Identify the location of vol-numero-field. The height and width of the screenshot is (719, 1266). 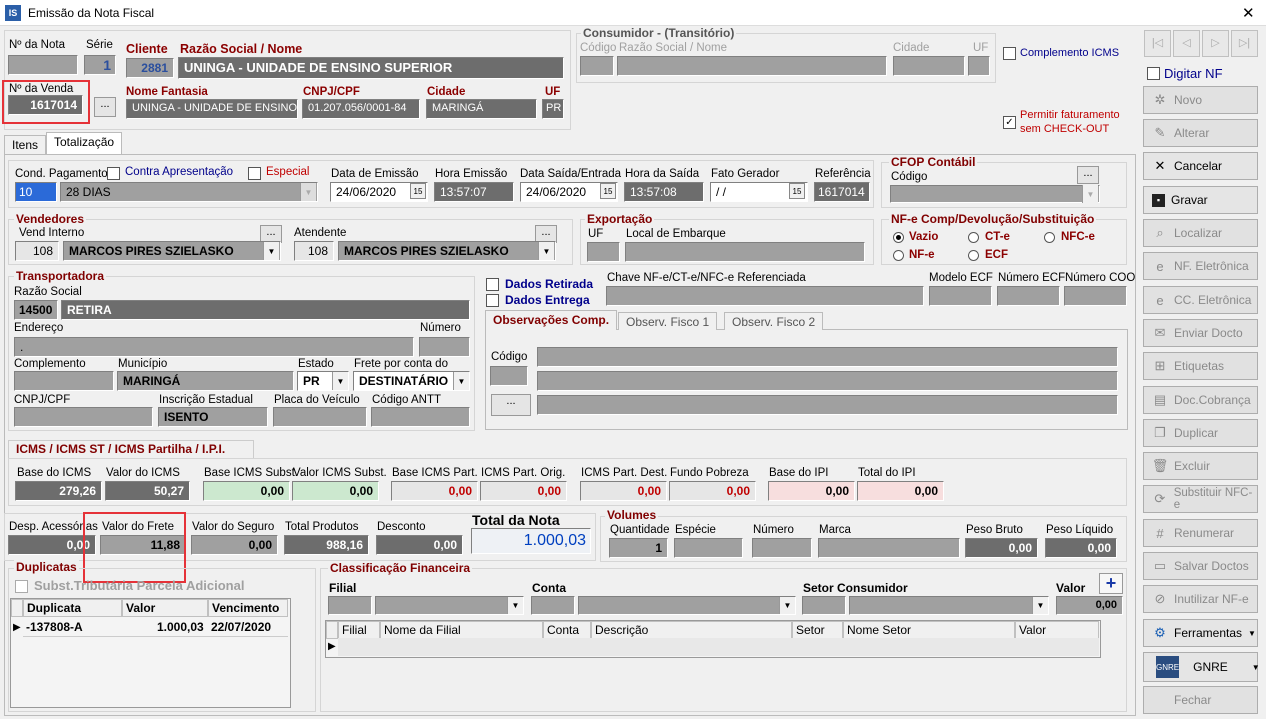
(782, 548).